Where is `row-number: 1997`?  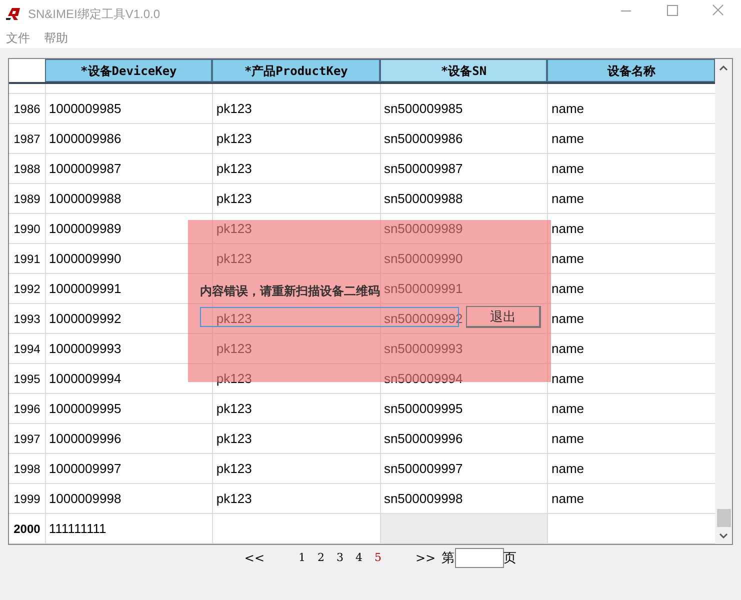
row-number: 1997 is located at coordinates (27, 439).